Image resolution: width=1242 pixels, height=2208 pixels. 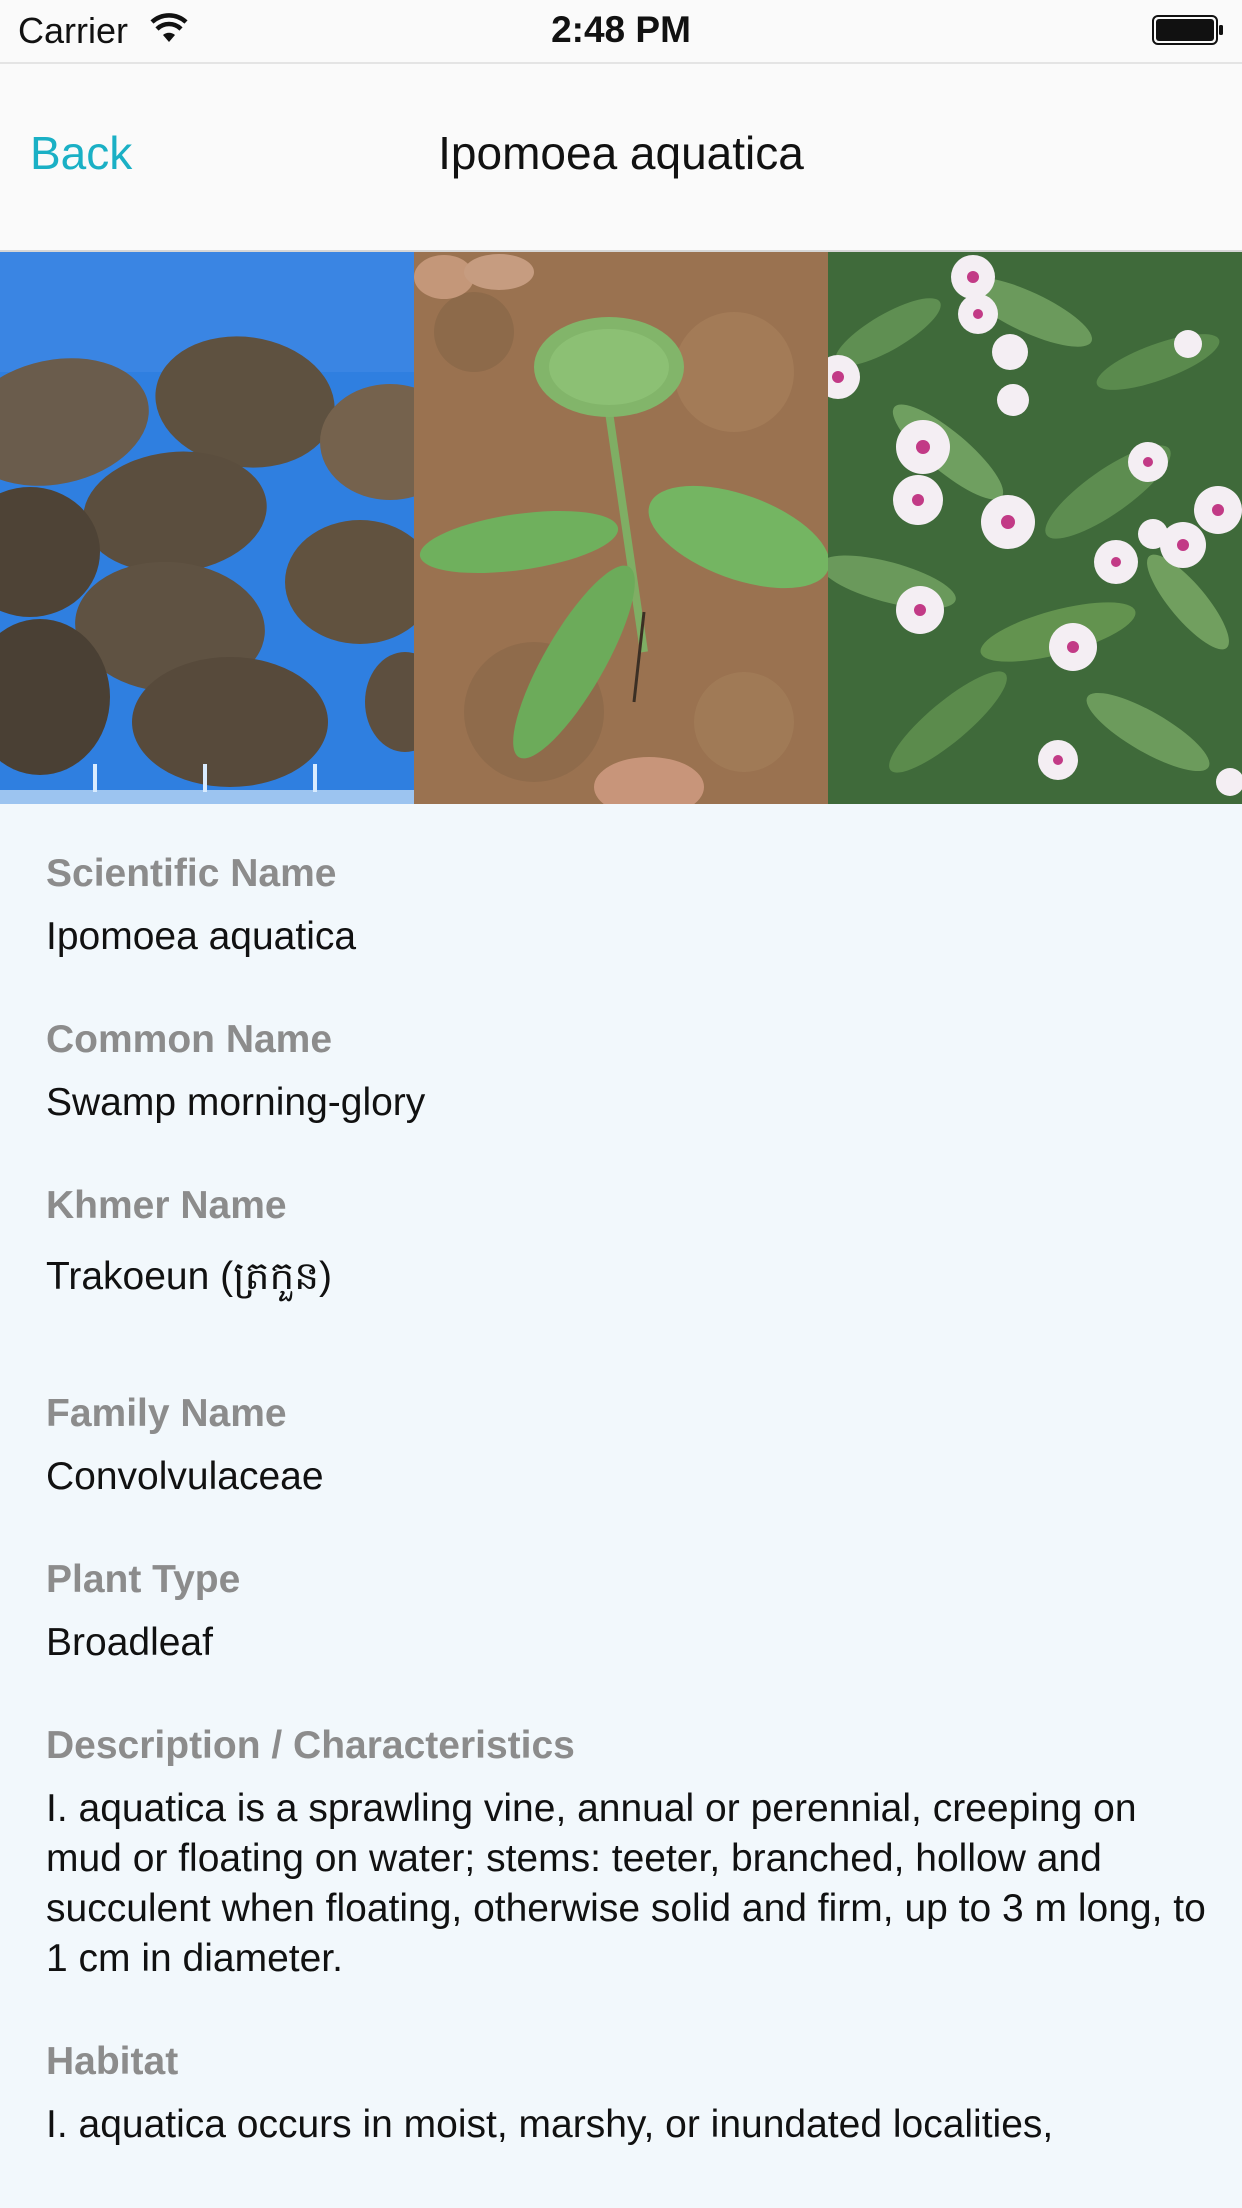 I want to click on status-bar: Carrier 2:48 PM, so click(x=621, y=31).